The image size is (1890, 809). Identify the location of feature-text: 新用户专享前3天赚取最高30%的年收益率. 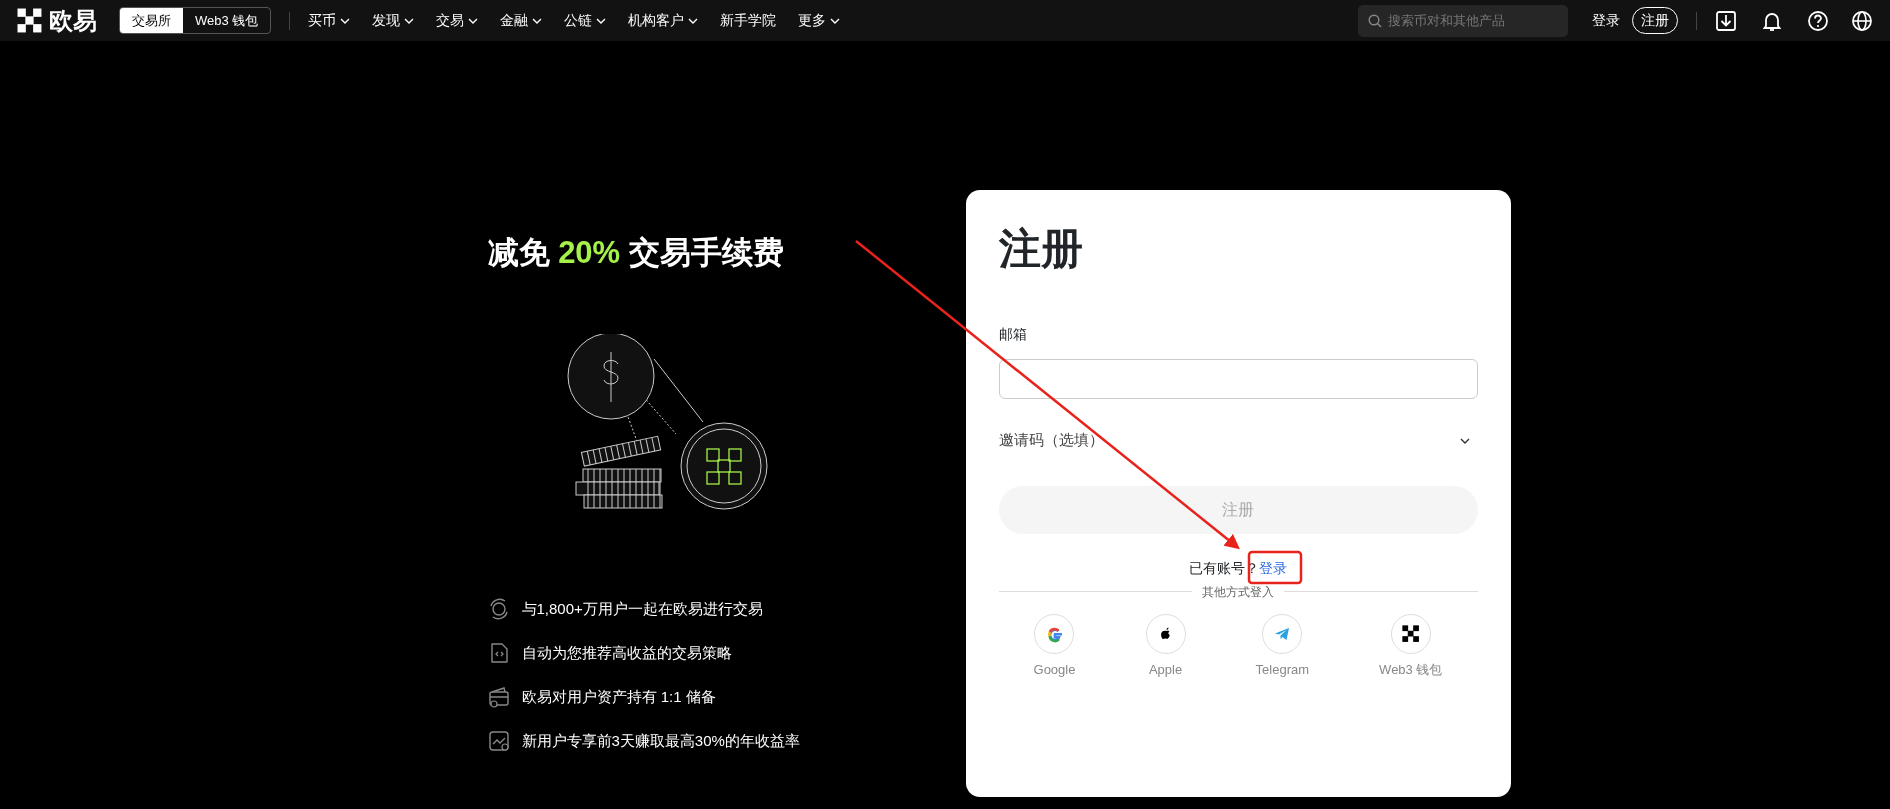
(660, 740).